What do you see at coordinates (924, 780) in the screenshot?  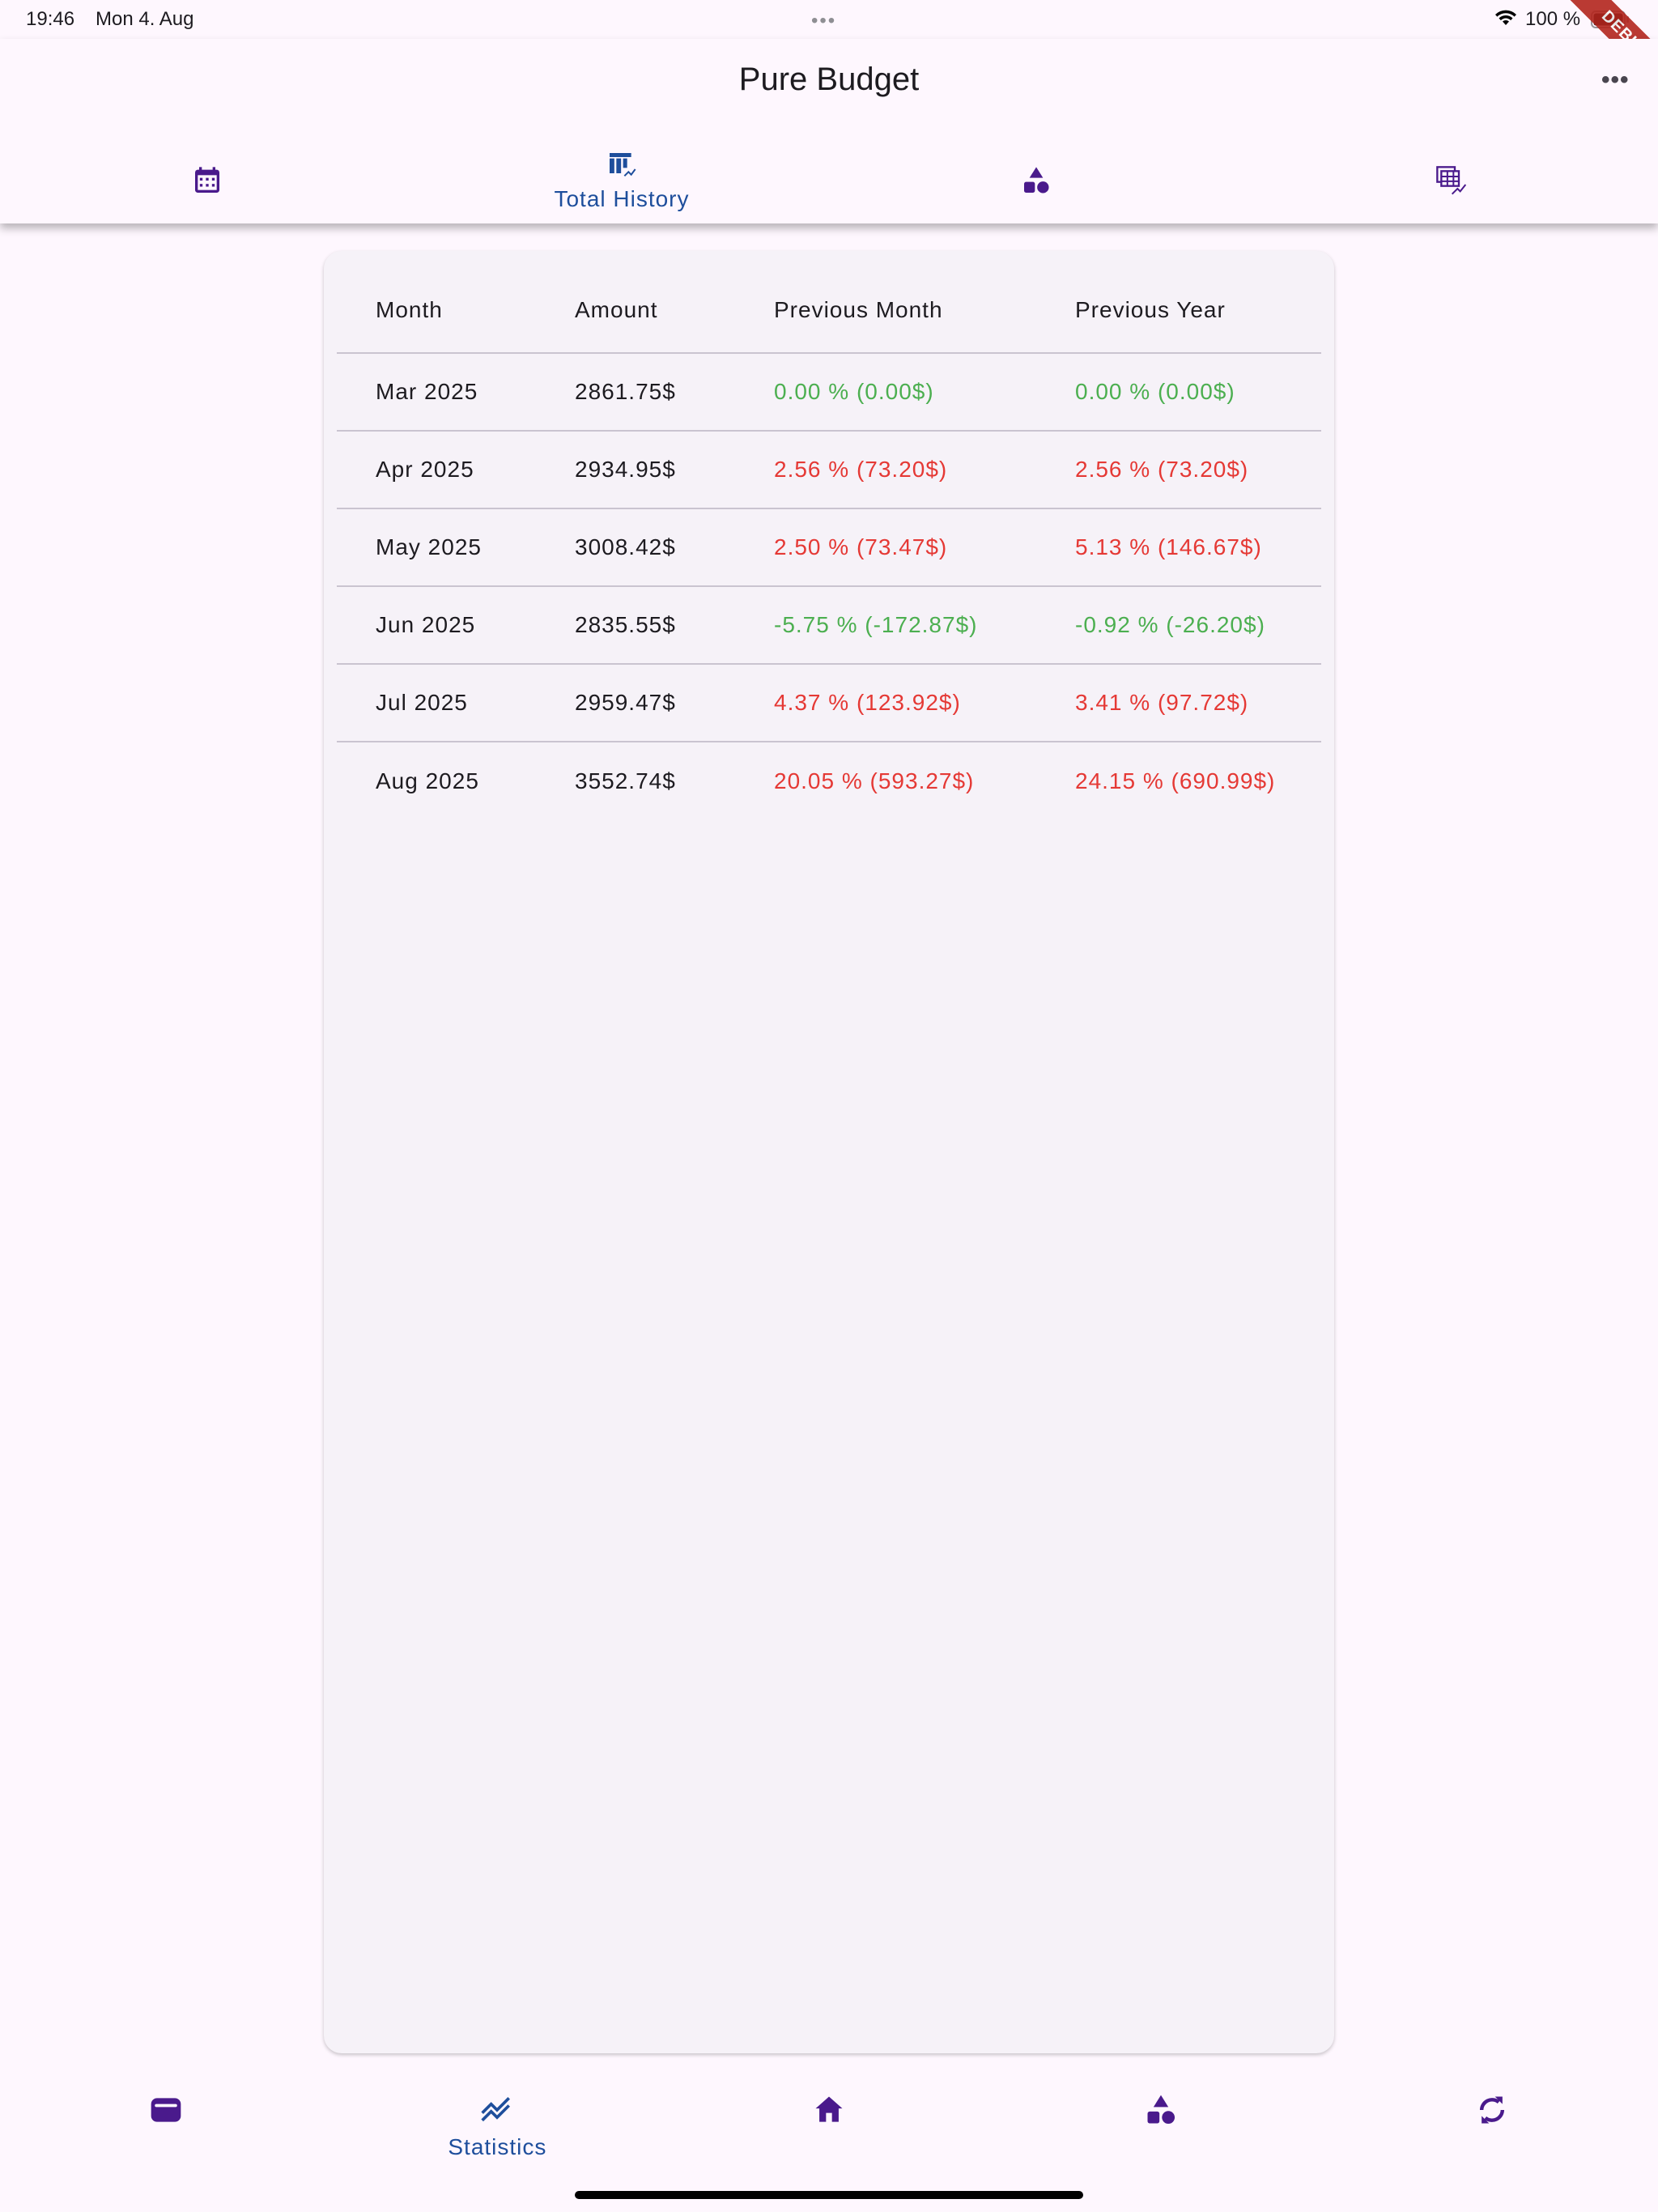 I see `cell-previous-month: 20.05 % (593.27$)` at bounding box center [924, 780].